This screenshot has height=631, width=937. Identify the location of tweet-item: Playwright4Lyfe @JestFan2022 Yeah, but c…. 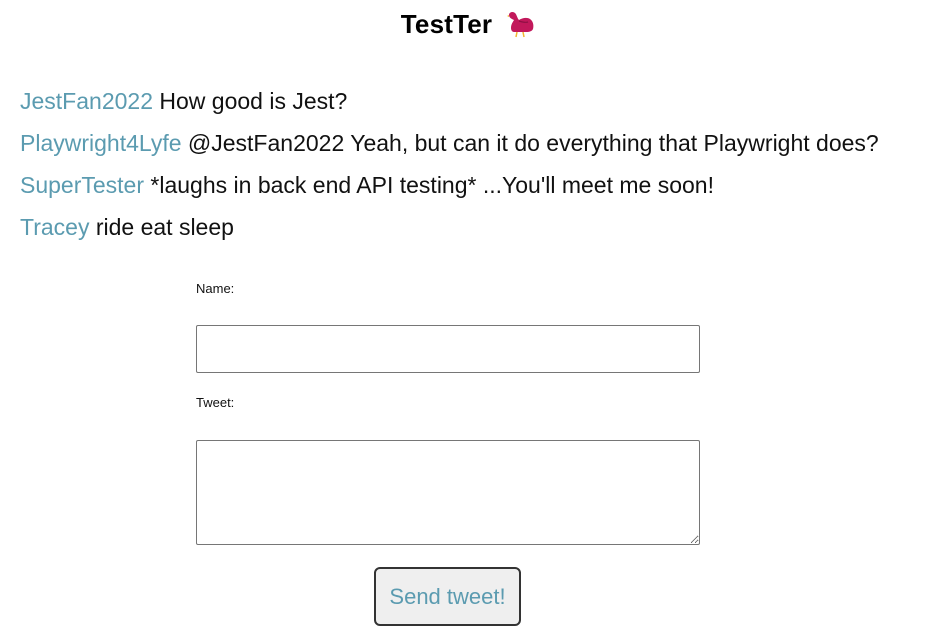
(475, 143).